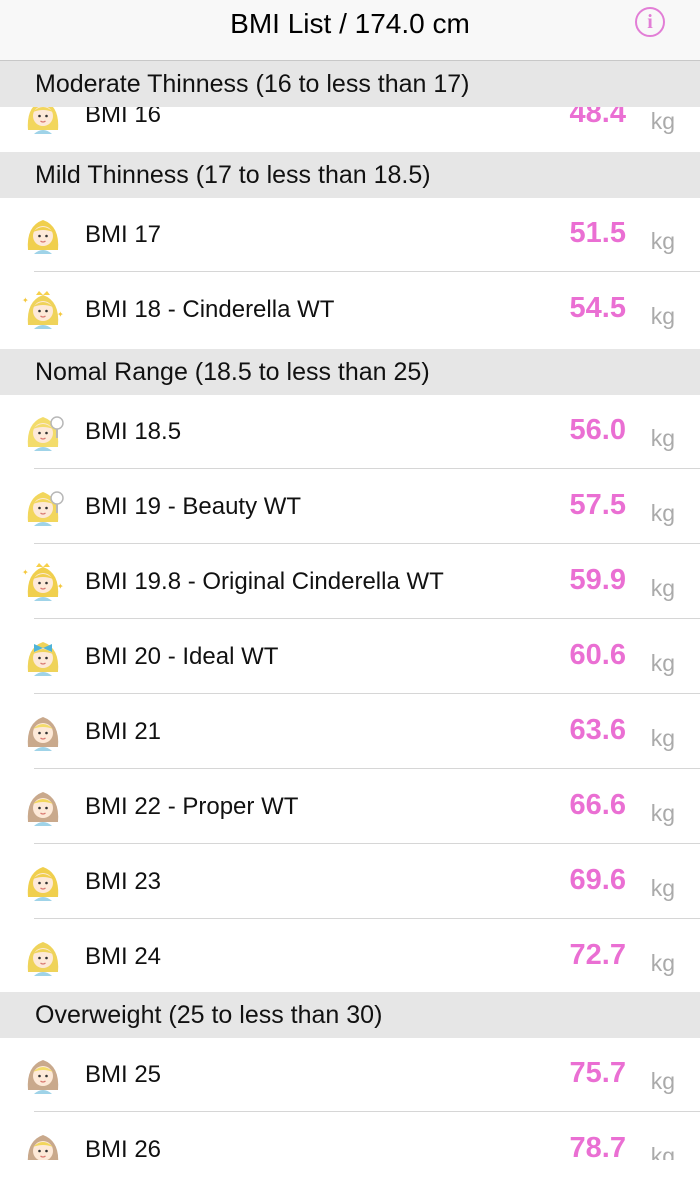 This screenshot has width=700, height=1200. What do you see at coordinates (597, 1073) in the screenshot?
I see `weight-value: 75.7` at bounding box center [597, 1073].